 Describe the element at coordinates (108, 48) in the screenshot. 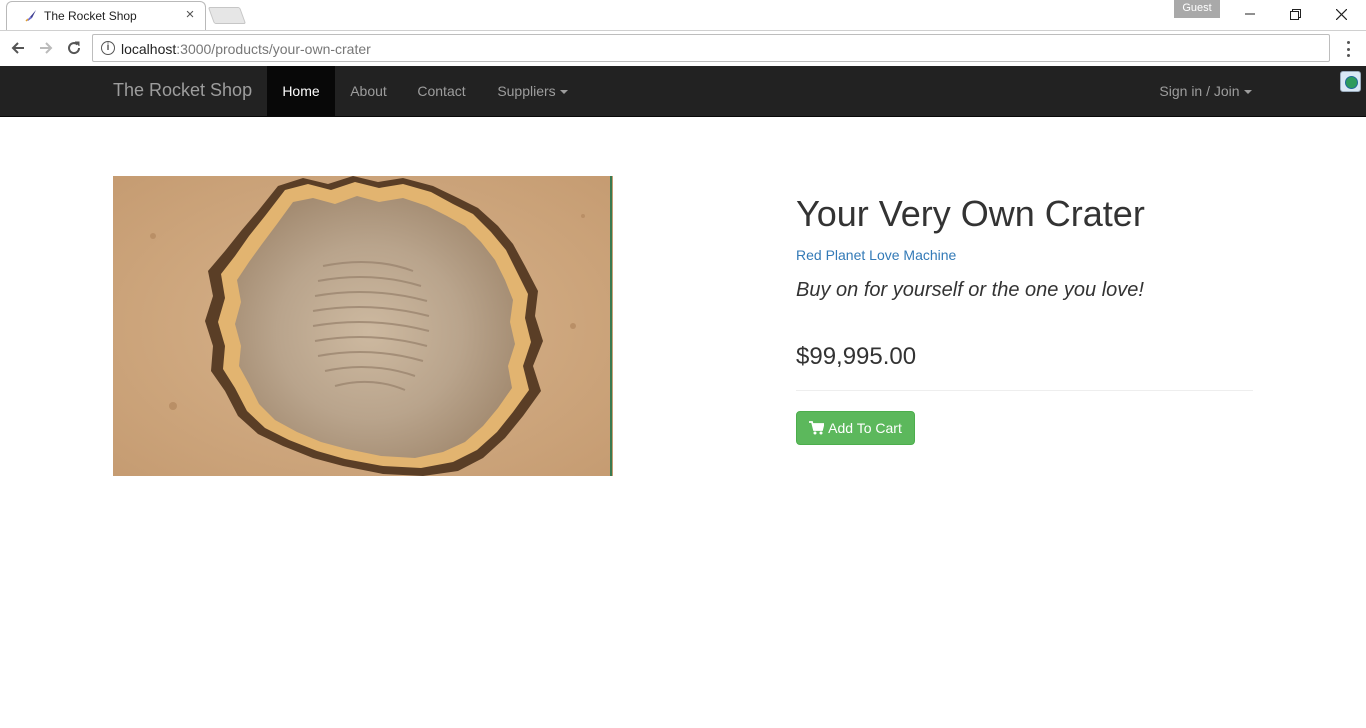

I see `info-icon: i` at that location.